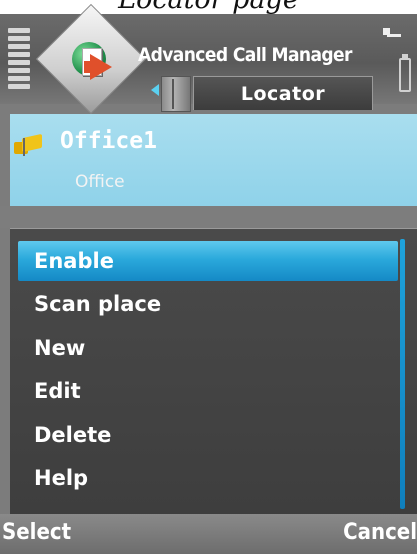 The width and height of the screenshot is (417, 554). Describe the element at coordinates (208, 348) in the screenshot. I see `menu-item-new: New` at that location.